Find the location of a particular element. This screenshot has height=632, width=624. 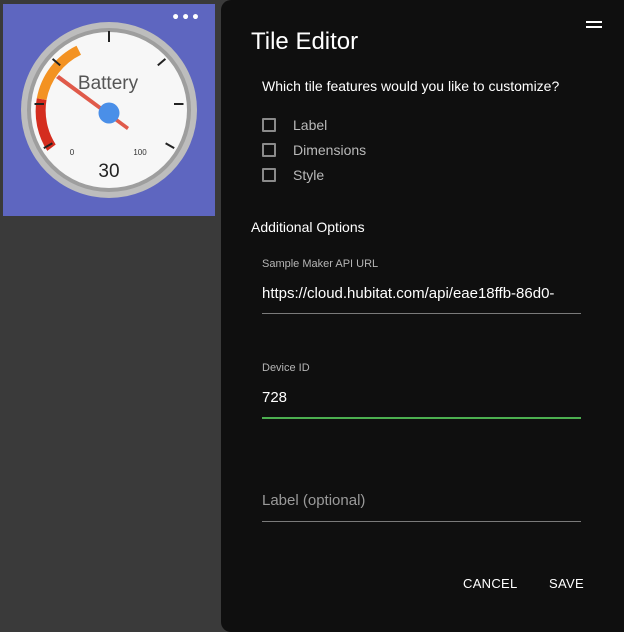

device-id-underline is located at coordinates (421, 418).